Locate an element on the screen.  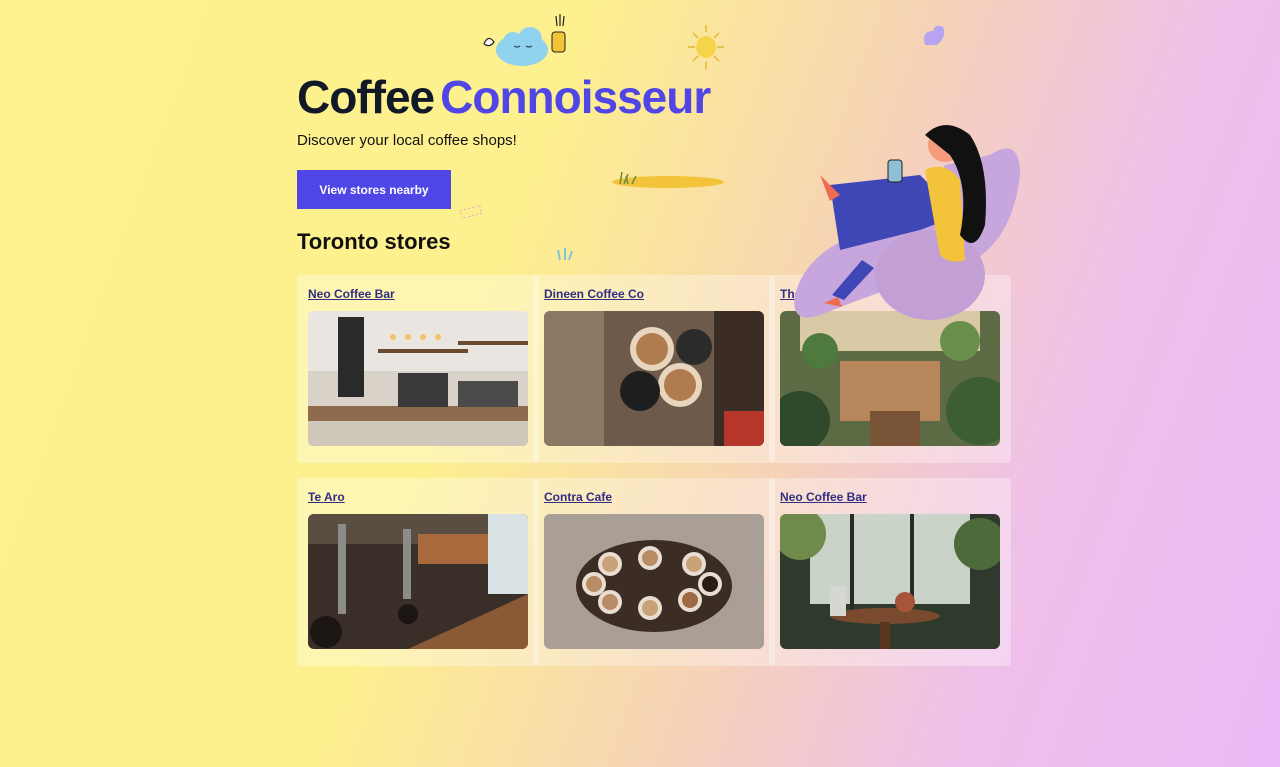
store-link: Dineen Coffee Co is located at coordinates (594, 294).